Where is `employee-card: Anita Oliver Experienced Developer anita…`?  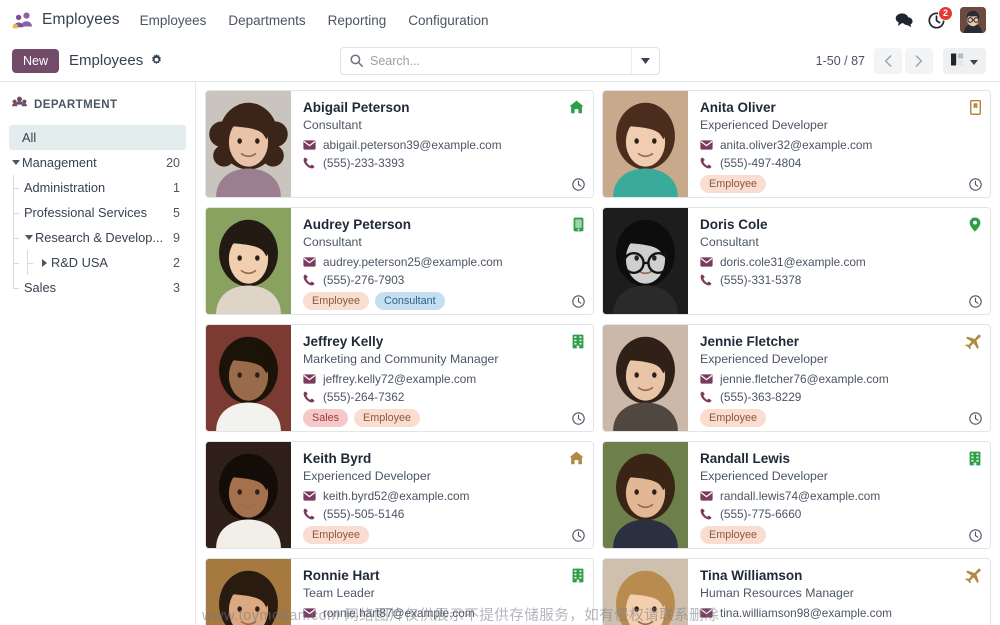 employee-card: Anita Oliver Experienced Developer anita… is located at coordinates (796, 144).